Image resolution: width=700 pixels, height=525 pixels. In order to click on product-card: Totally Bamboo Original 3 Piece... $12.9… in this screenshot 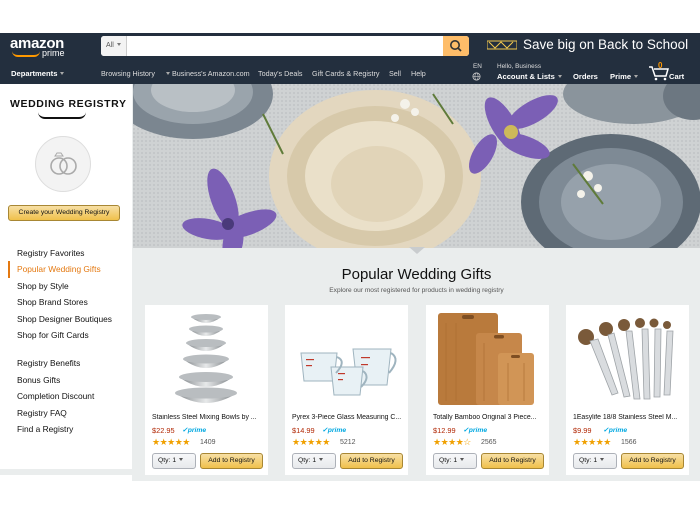, I will do `click(487, 390)`.